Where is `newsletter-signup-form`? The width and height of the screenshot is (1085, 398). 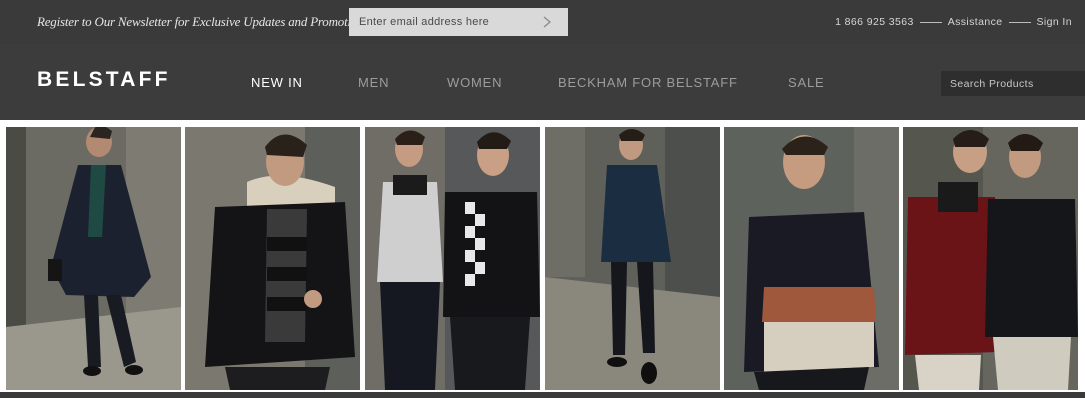
newsletter-signup-form is located at coordinates (458, 22).